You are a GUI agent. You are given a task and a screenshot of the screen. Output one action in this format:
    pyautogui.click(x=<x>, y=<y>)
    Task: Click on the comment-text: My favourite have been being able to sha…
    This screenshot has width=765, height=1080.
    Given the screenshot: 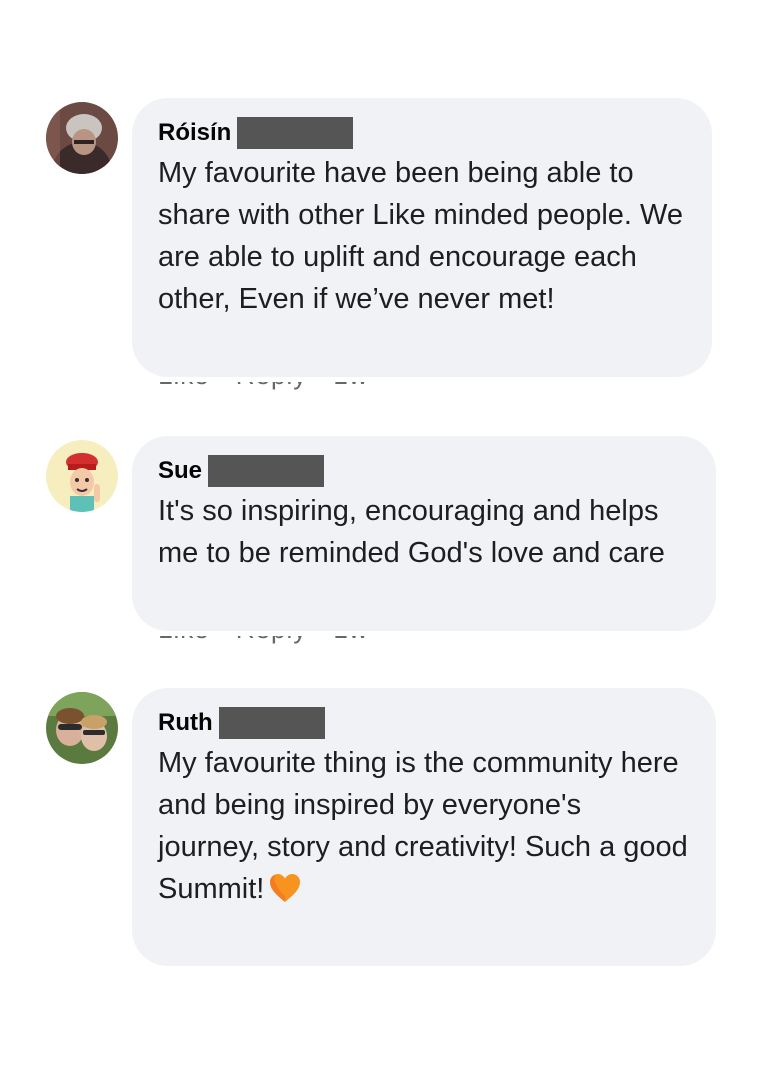 What is the action you would take?
    pyautogui.click(x=420, y=236)
    